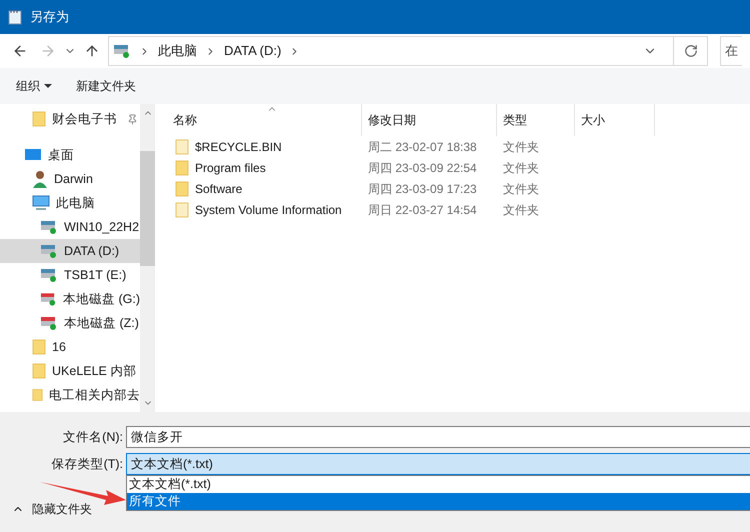  I want to click on column-header: 类型, so click(536, 120).